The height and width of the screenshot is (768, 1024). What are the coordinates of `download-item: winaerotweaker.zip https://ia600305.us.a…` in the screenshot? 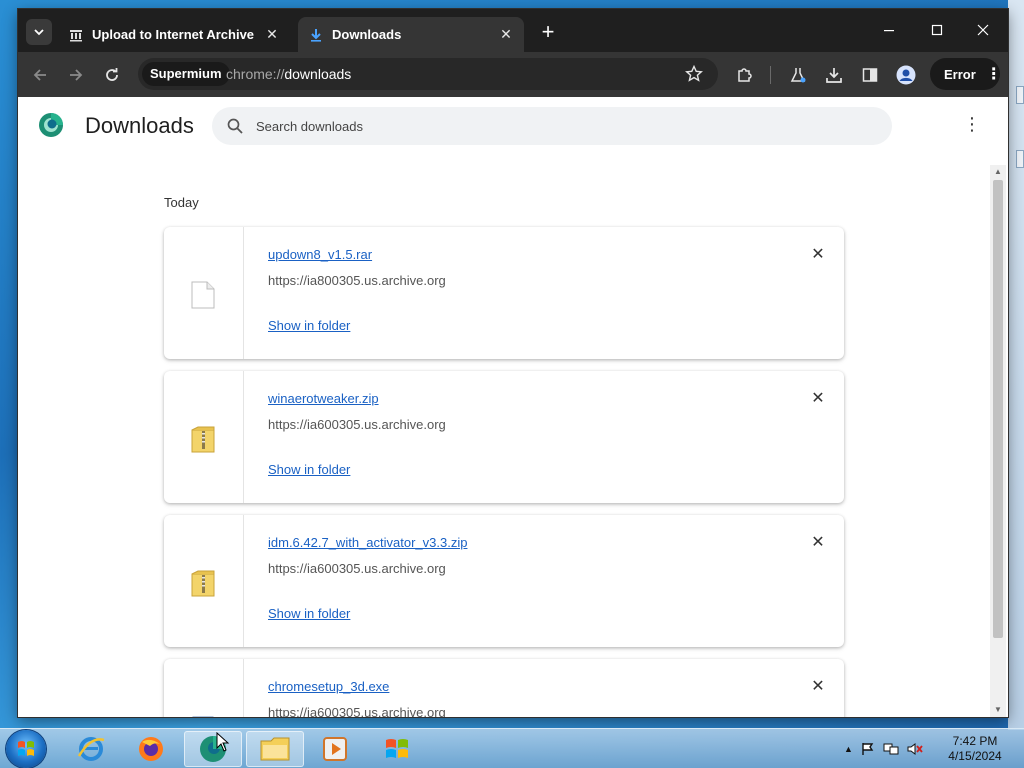 It's located at (504, 437).